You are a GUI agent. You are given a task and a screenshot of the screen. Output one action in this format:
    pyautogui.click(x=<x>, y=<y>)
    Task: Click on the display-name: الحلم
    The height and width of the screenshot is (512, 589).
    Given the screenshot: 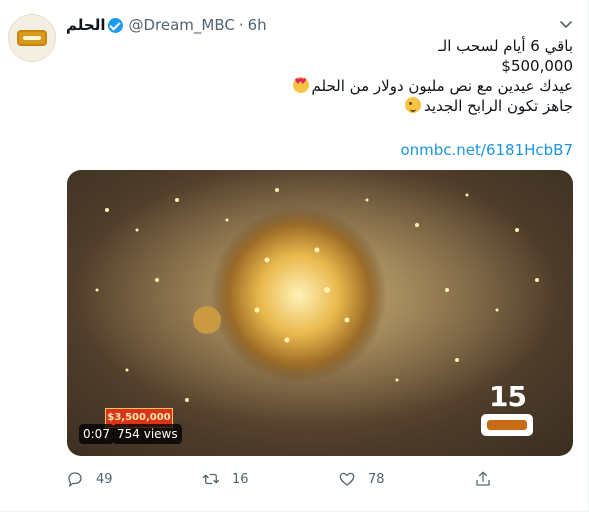 What is the action you would take?
    pyautogui.click(x=85, y=25)
    